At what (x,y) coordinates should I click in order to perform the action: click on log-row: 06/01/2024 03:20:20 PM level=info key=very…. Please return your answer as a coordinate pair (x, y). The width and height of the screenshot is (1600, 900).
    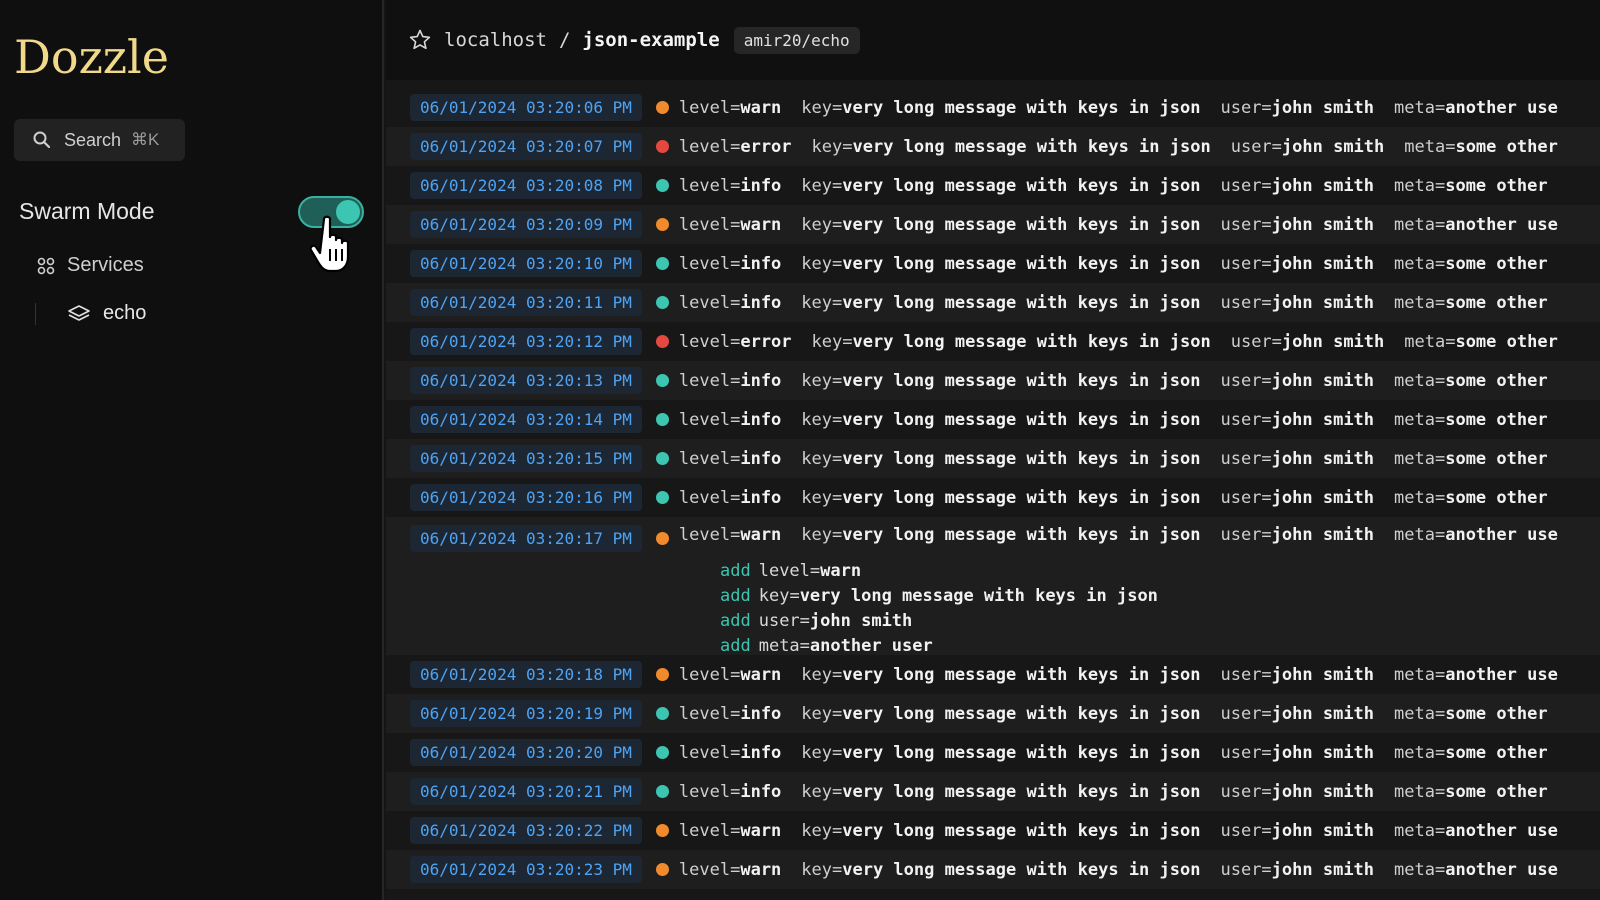
    Looking at the image, I should click on (993, 752).